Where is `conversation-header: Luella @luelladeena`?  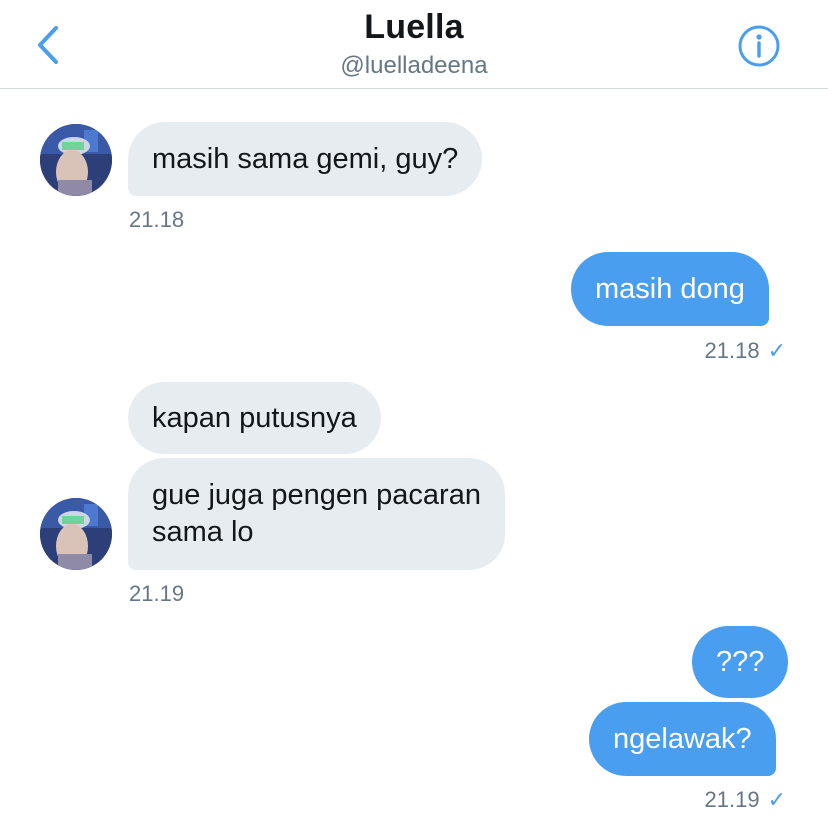 conversation-header: Luella @luelladeena is located at coordinates (414, 44).